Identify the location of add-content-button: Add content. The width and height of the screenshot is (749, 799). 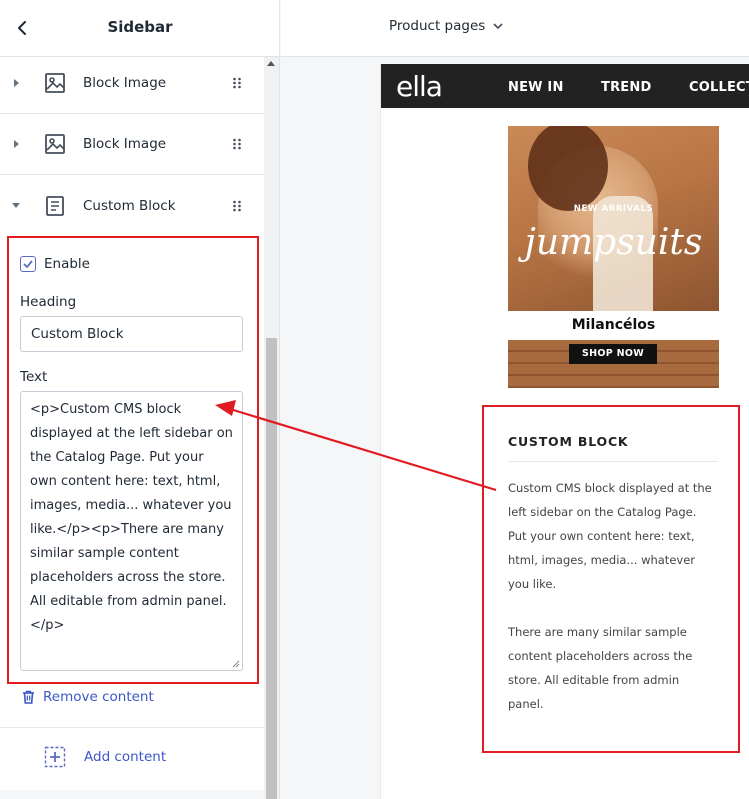
(105, 757).